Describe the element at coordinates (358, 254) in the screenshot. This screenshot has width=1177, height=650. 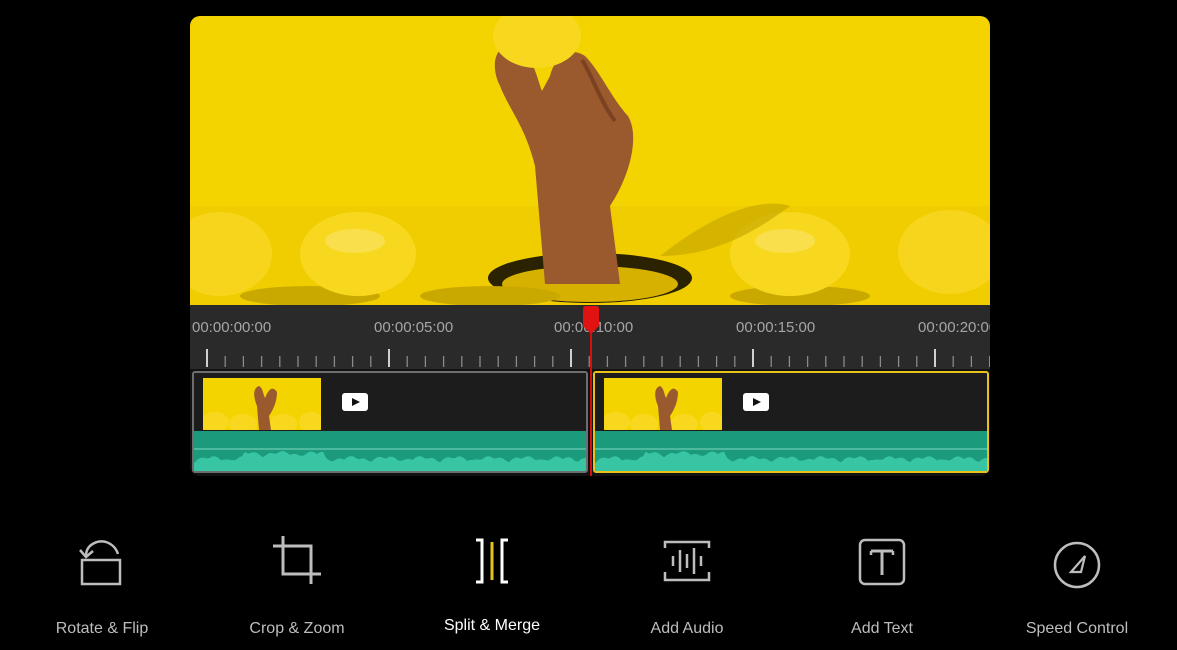
I see `lemon` at that location.